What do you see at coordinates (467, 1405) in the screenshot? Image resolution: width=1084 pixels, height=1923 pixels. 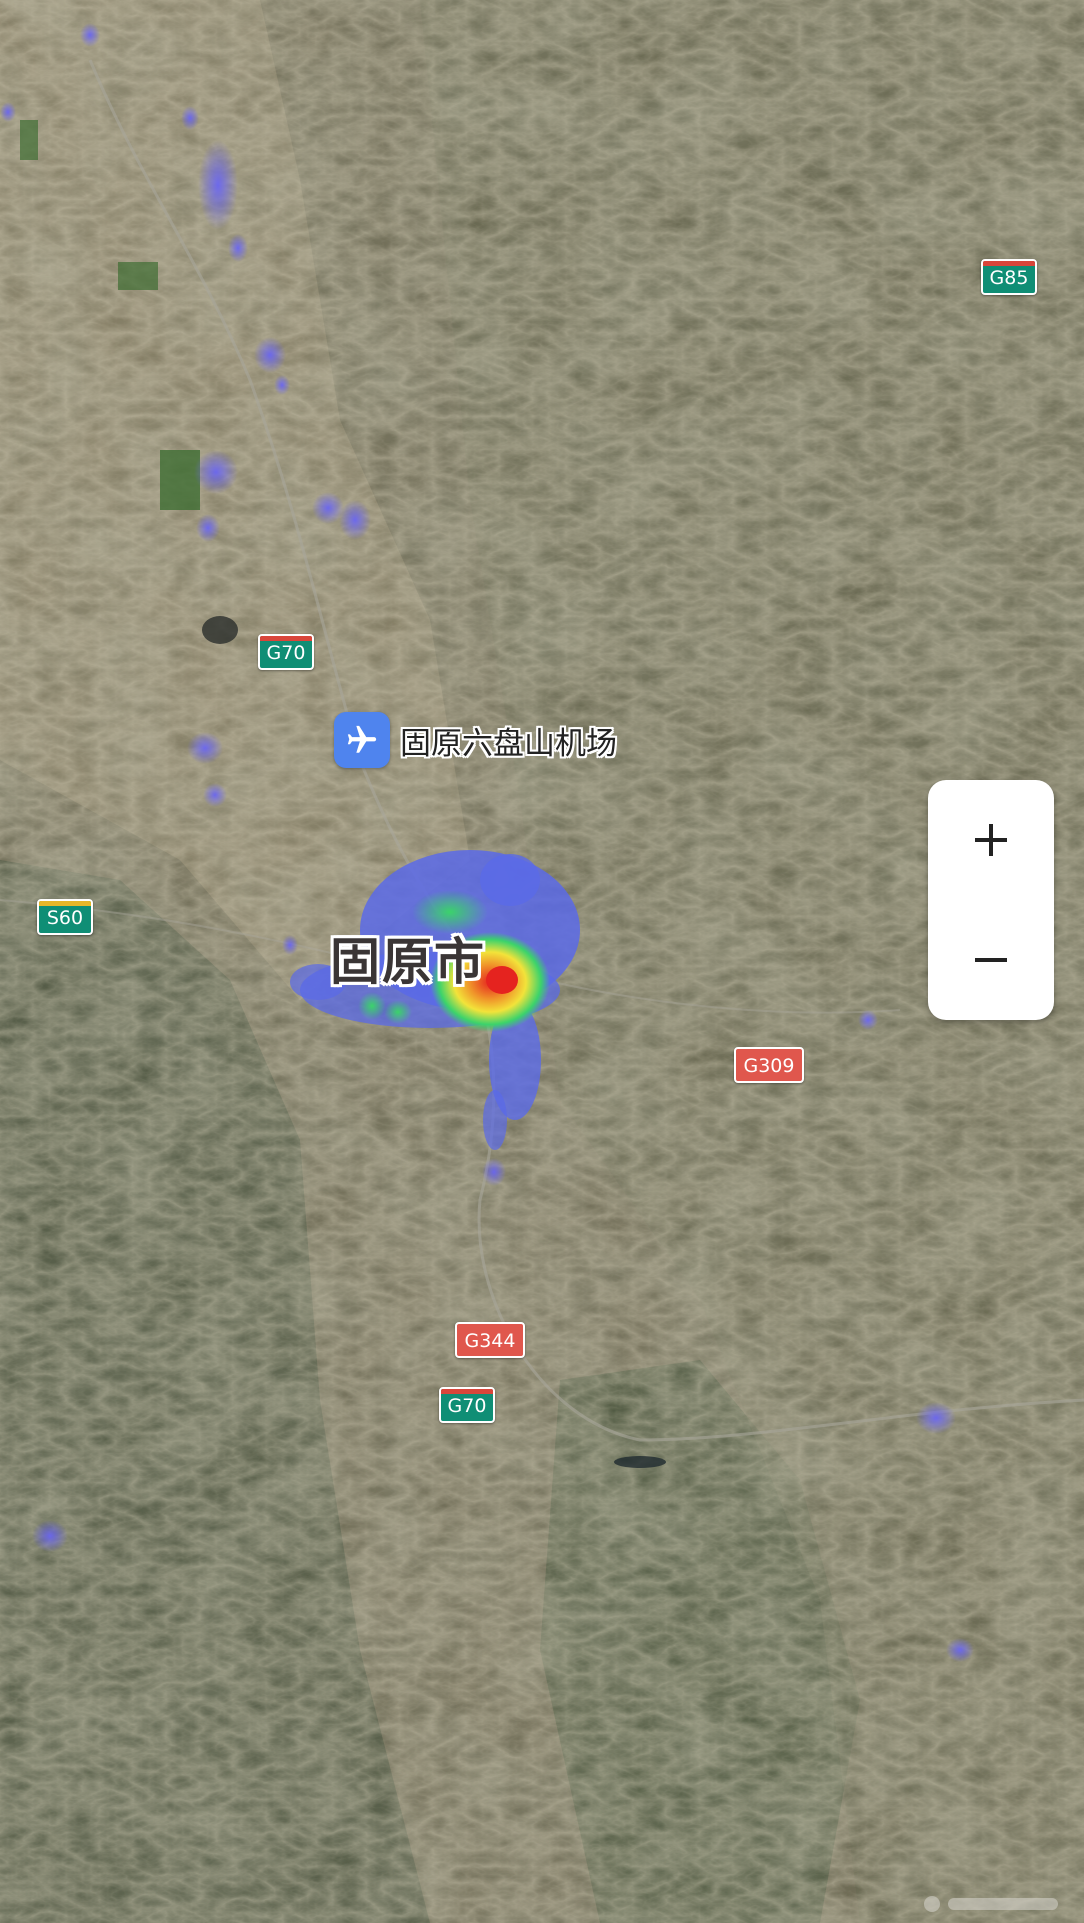 I see `highway-shield-g70-south: G70` at bounding box center [467, 1405].